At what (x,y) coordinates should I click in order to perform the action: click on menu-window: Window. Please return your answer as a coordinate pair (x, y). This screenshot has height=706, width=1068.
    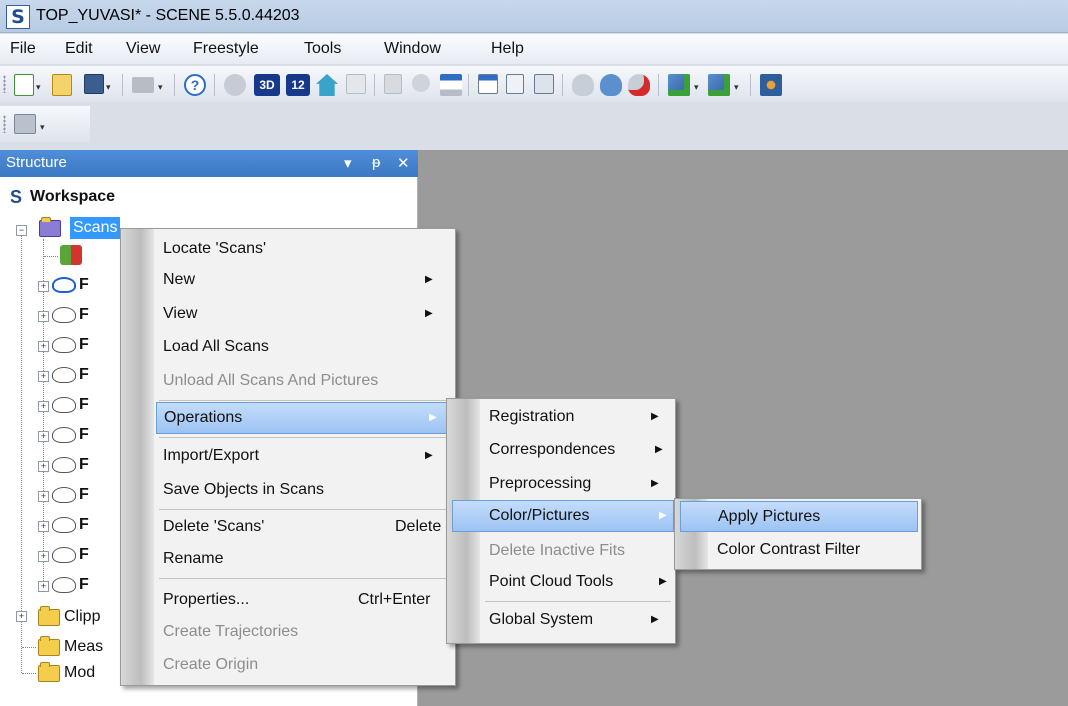
    Looking at the image, I should click on (412, 49).